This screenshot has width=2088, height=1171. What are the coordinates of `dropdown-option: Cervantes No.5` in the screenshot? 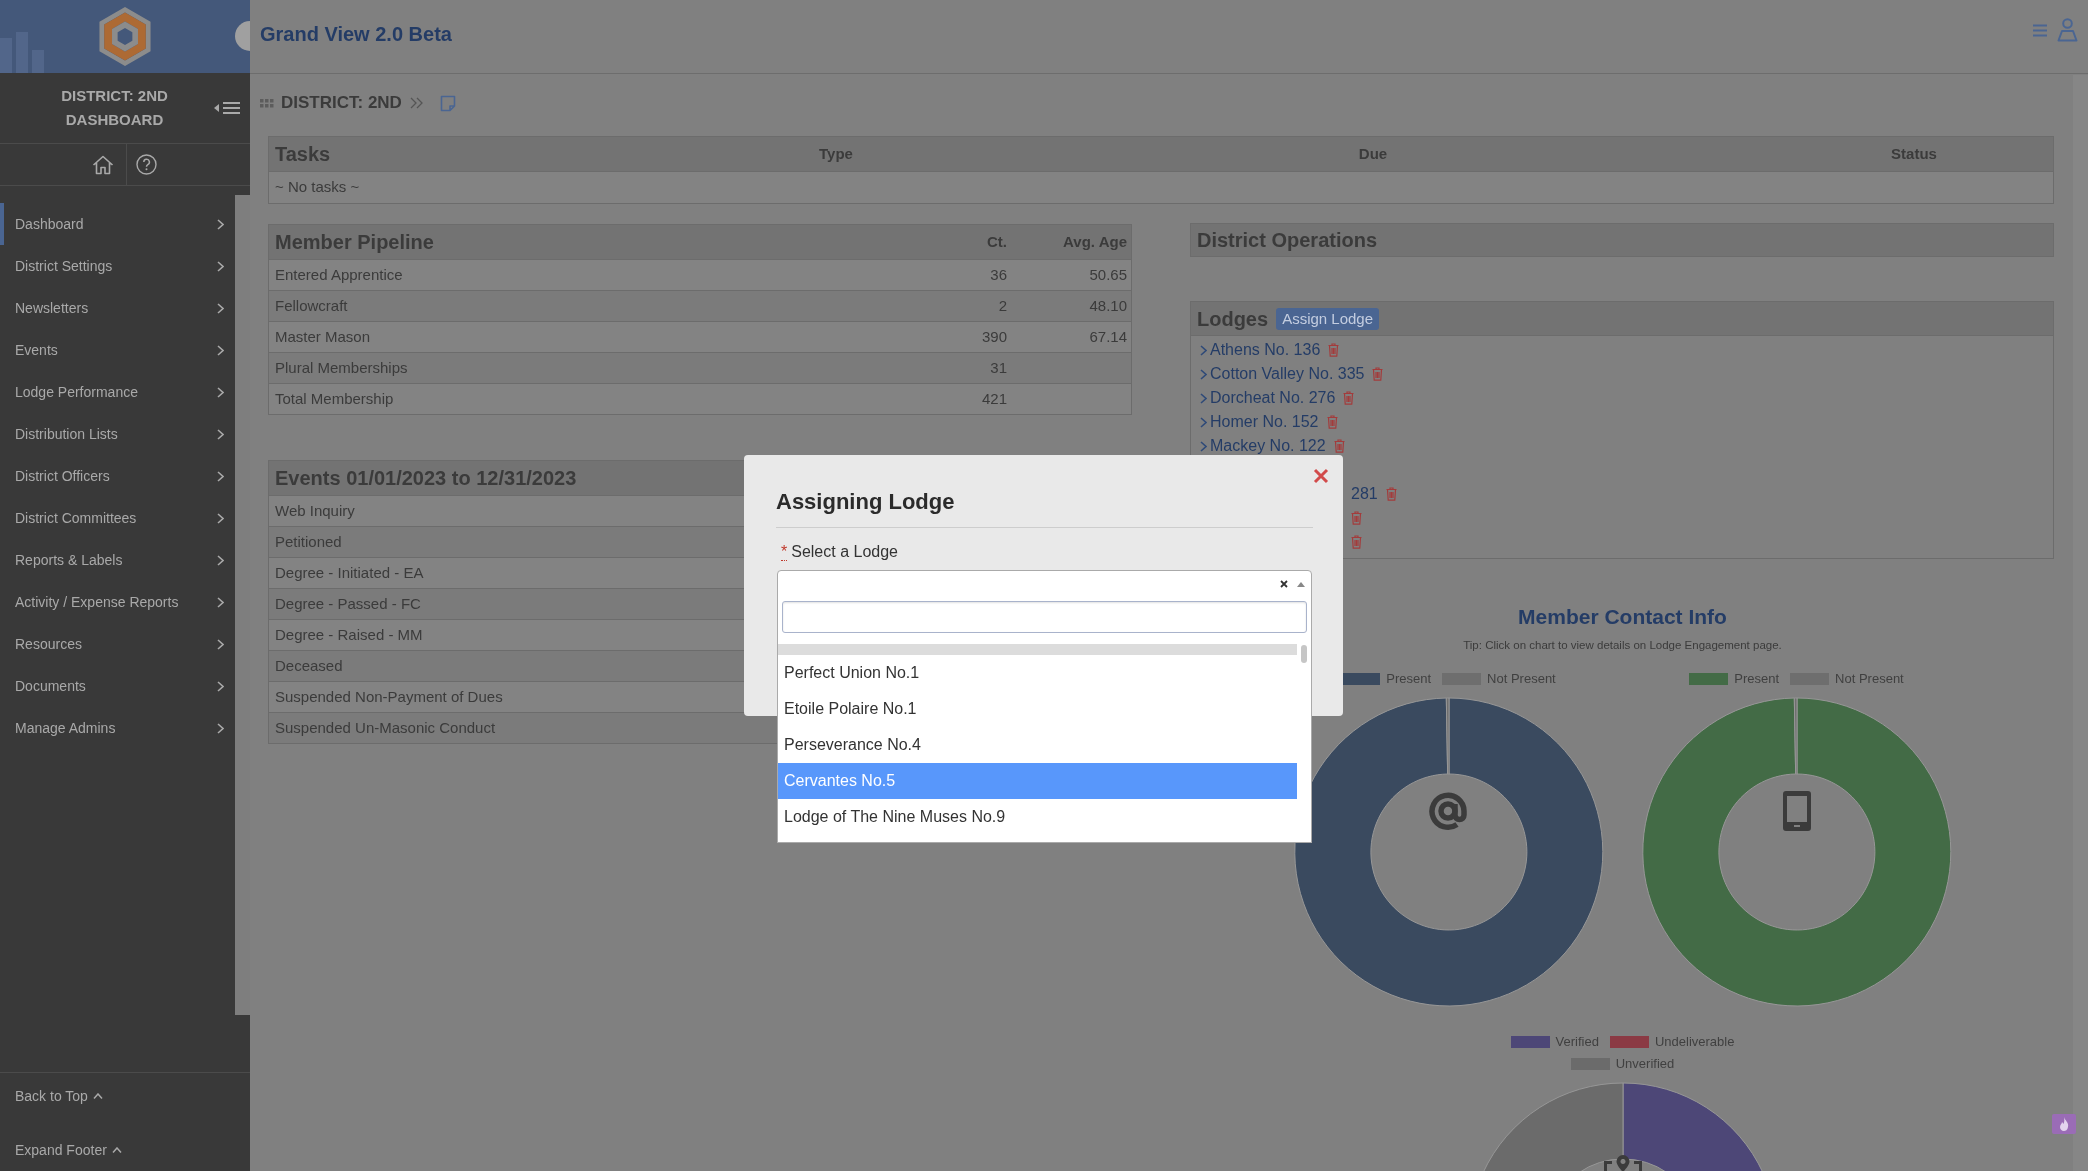 It's located at (1038, 781).